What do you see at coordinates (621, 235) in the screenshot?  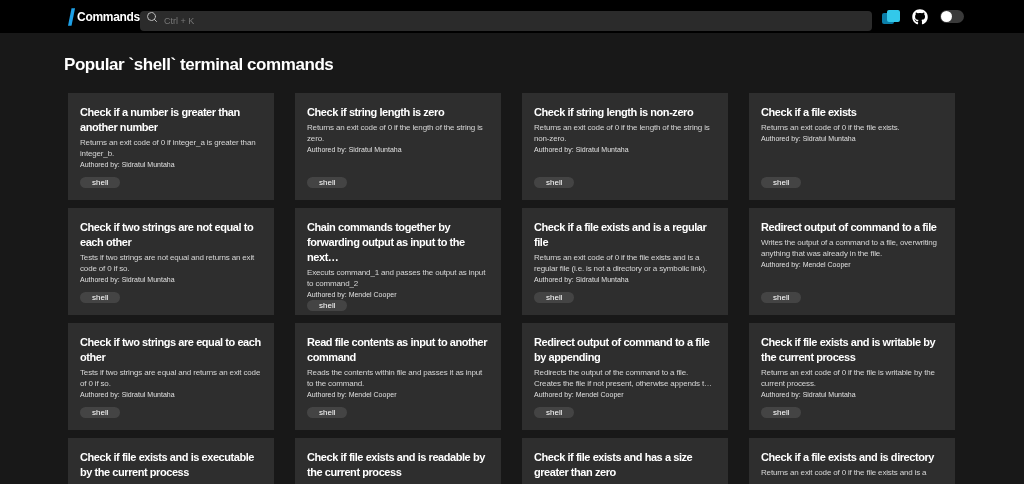 I see `card-title: Check if a file exists and is a regular file` at bounding box center [621, 235].